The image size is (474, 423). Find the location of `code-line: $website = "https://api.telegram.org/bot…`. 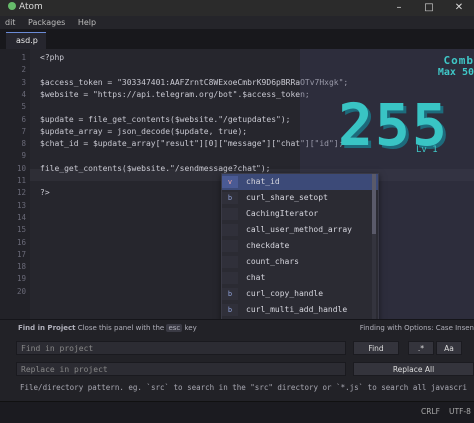

code-line: $website = "https://api.telegram.org/bot… is located at coordinates (175, 94).